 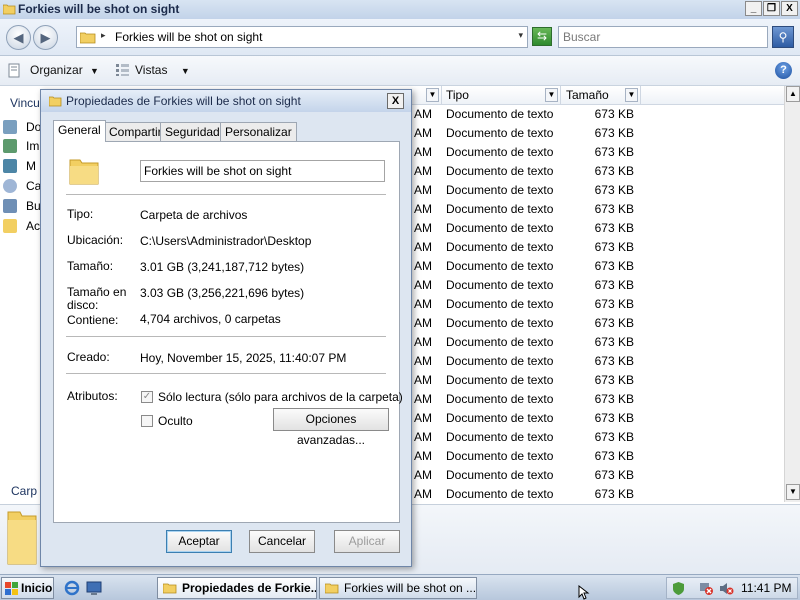 What do you see at coordinates (79, 131) in the screenshot?
I see `tab-general: General` at bounding box center [79, 131].